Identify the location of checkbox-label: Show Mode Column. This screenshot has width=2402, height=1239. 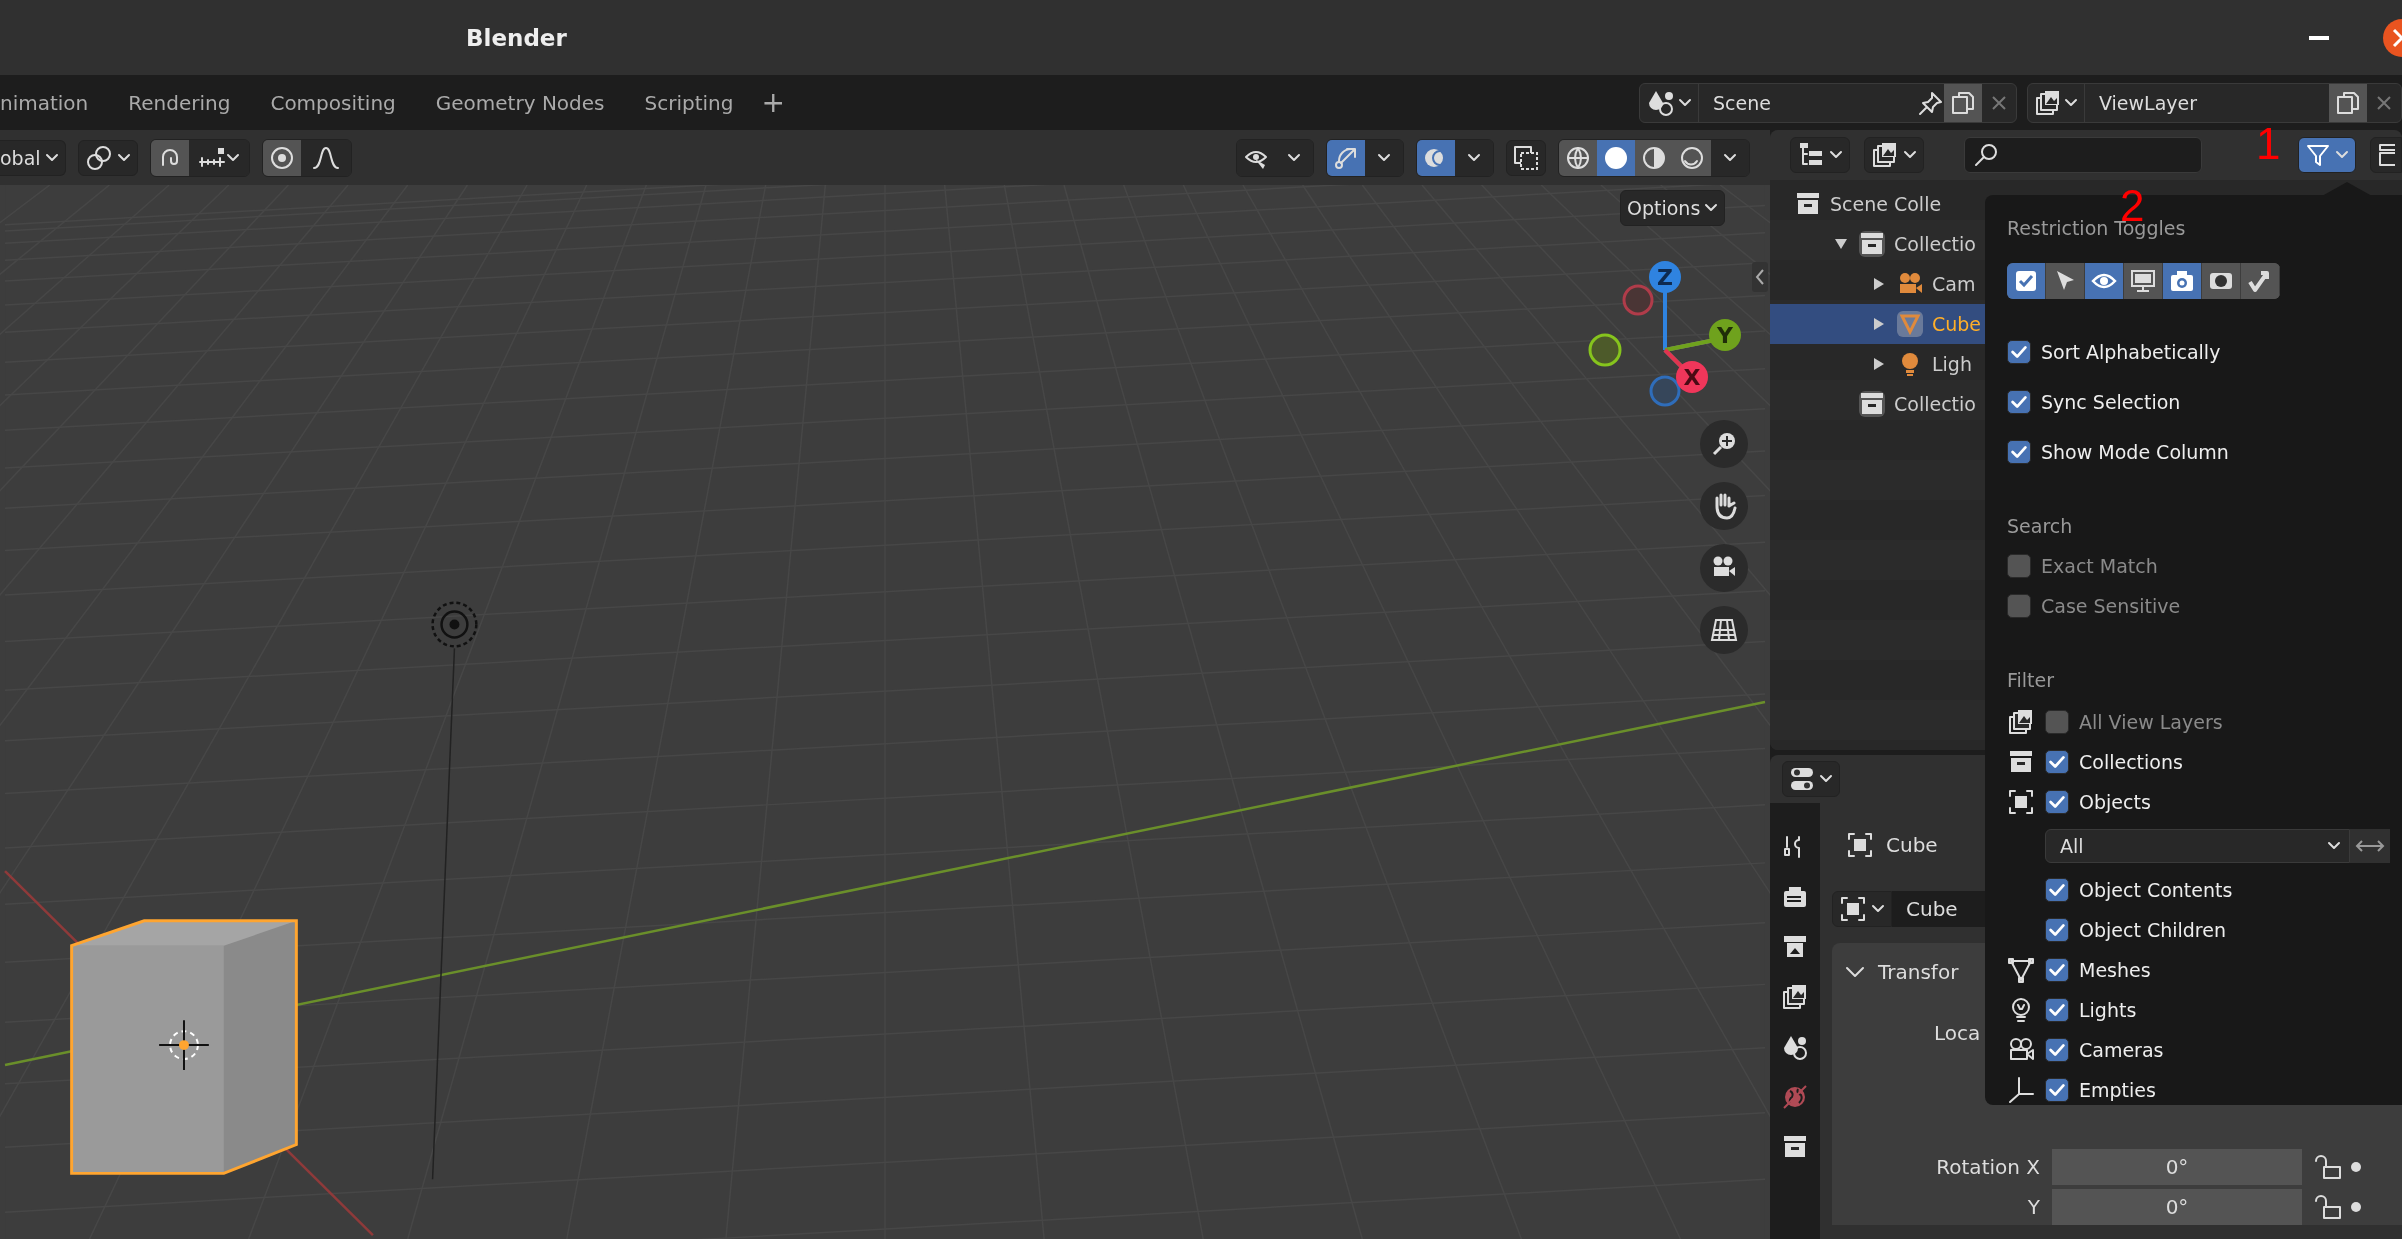
(2135, 452).